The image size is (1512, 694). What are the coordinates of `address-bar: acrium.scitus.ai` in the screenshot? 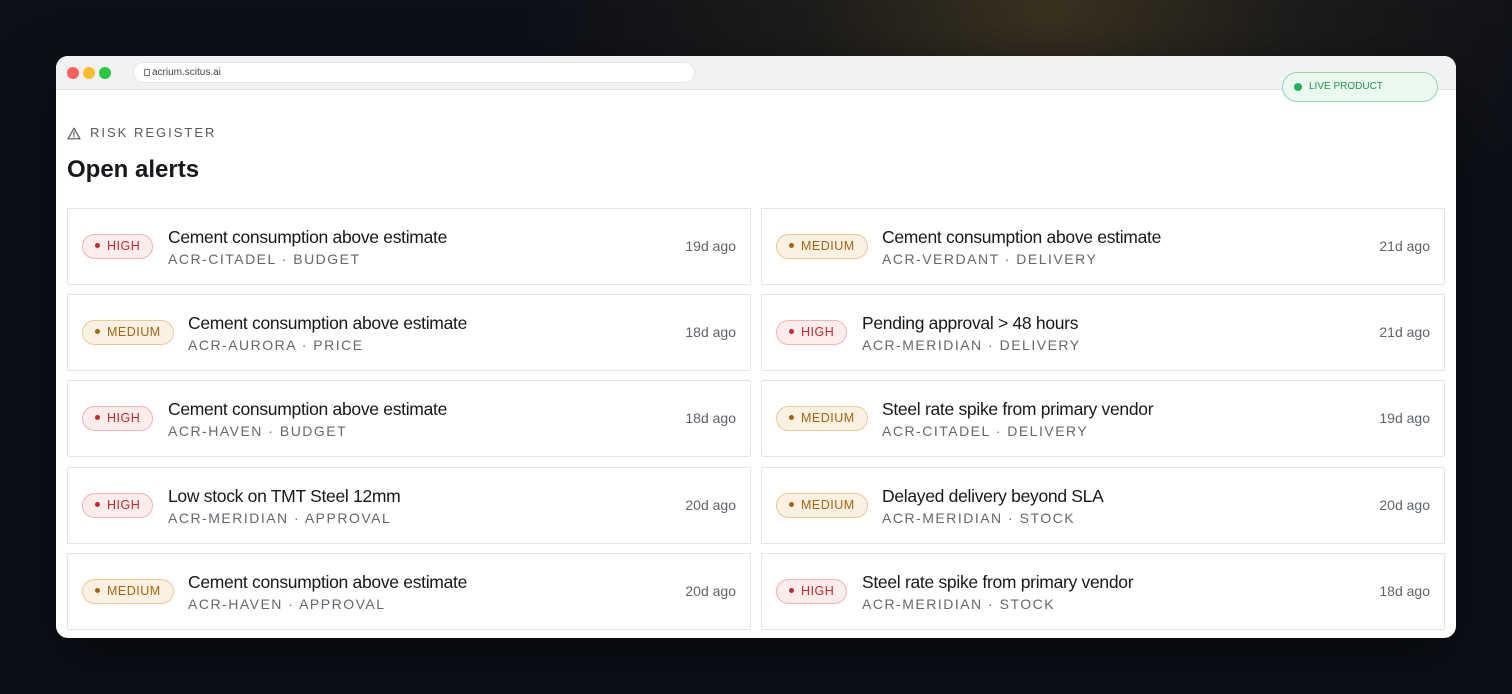 It's located at (414, 72).